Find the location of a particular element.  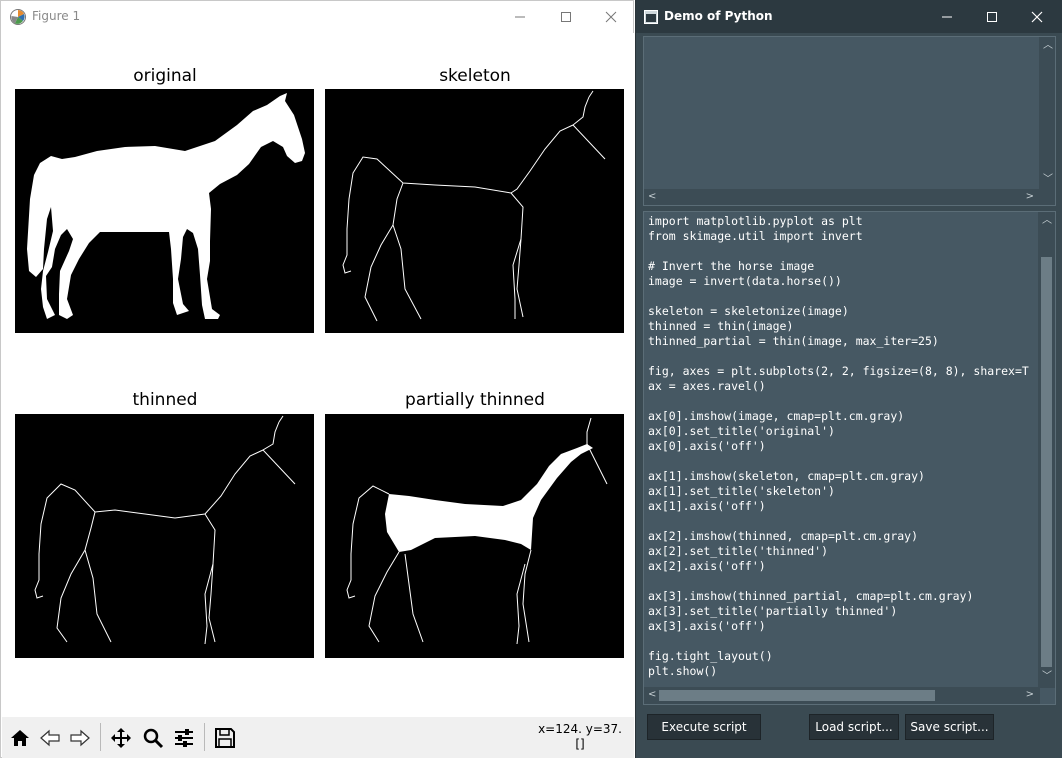

home-icon is located at coordinates (20, 738).